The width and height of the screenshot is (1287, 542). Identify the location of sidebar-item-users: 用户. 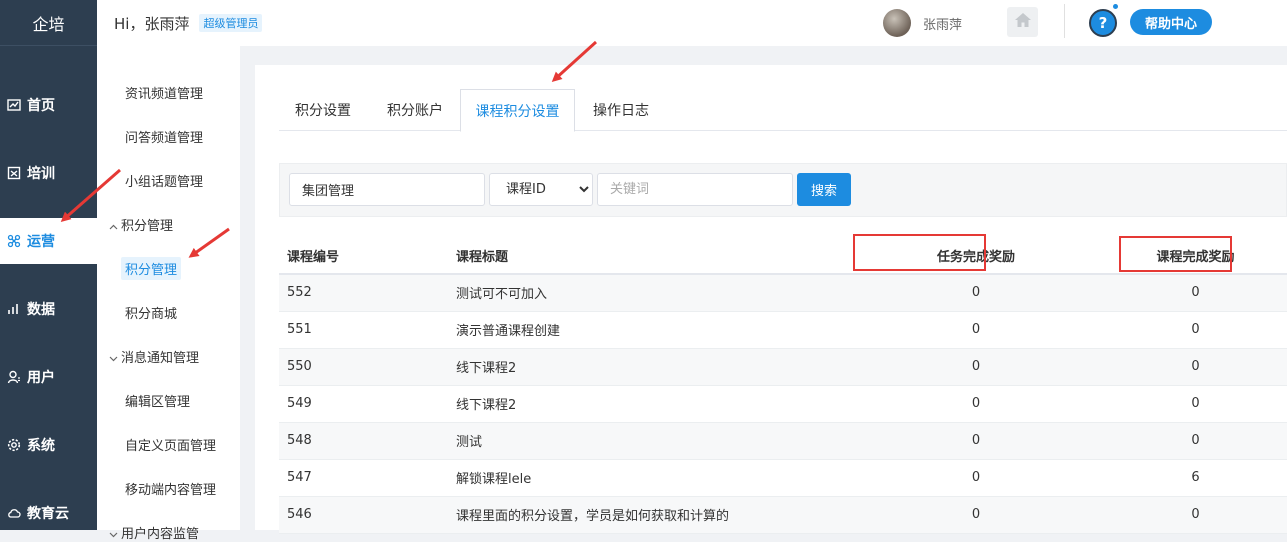
(48, 377).